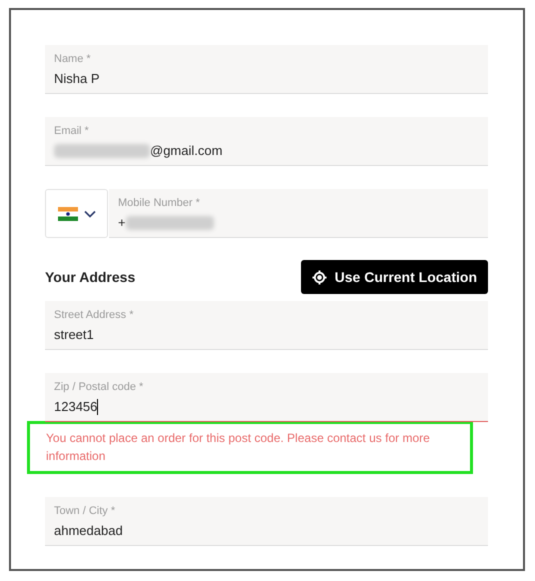 This screenshot has height=581, width=535. I want to click on country-code-dropdown, so click(76, 213).